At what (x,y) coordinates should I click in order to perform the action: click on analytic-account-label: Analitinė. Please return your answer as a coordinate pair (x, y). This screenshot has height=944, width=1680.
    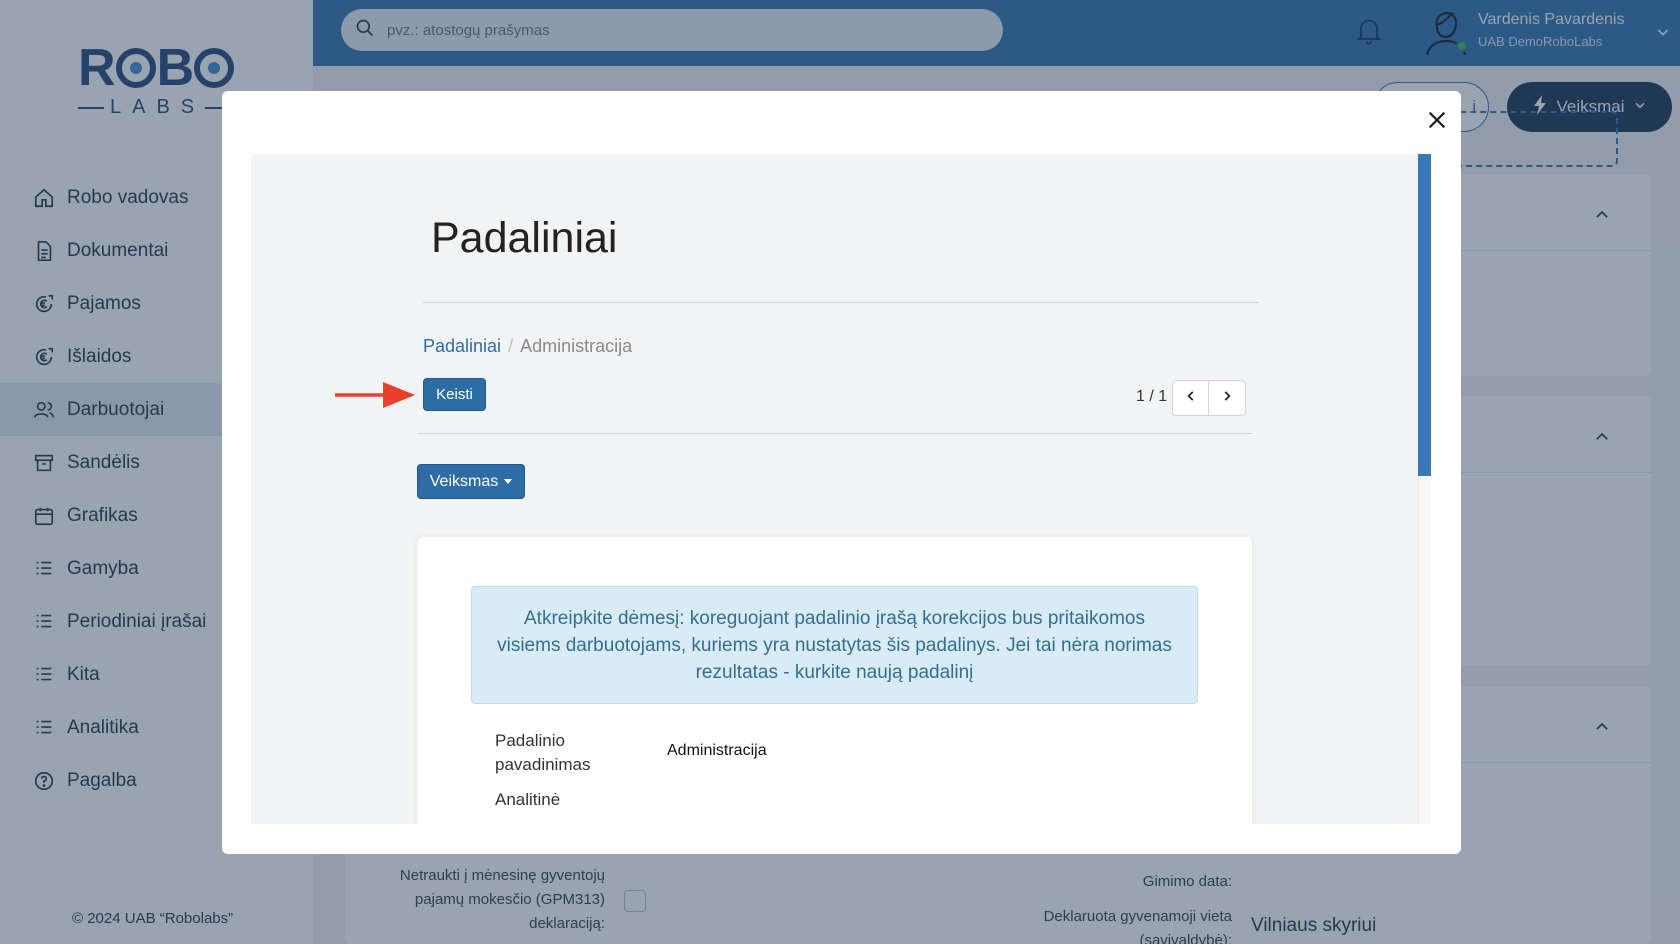
    Looking at the image, I should click on (528, 799).